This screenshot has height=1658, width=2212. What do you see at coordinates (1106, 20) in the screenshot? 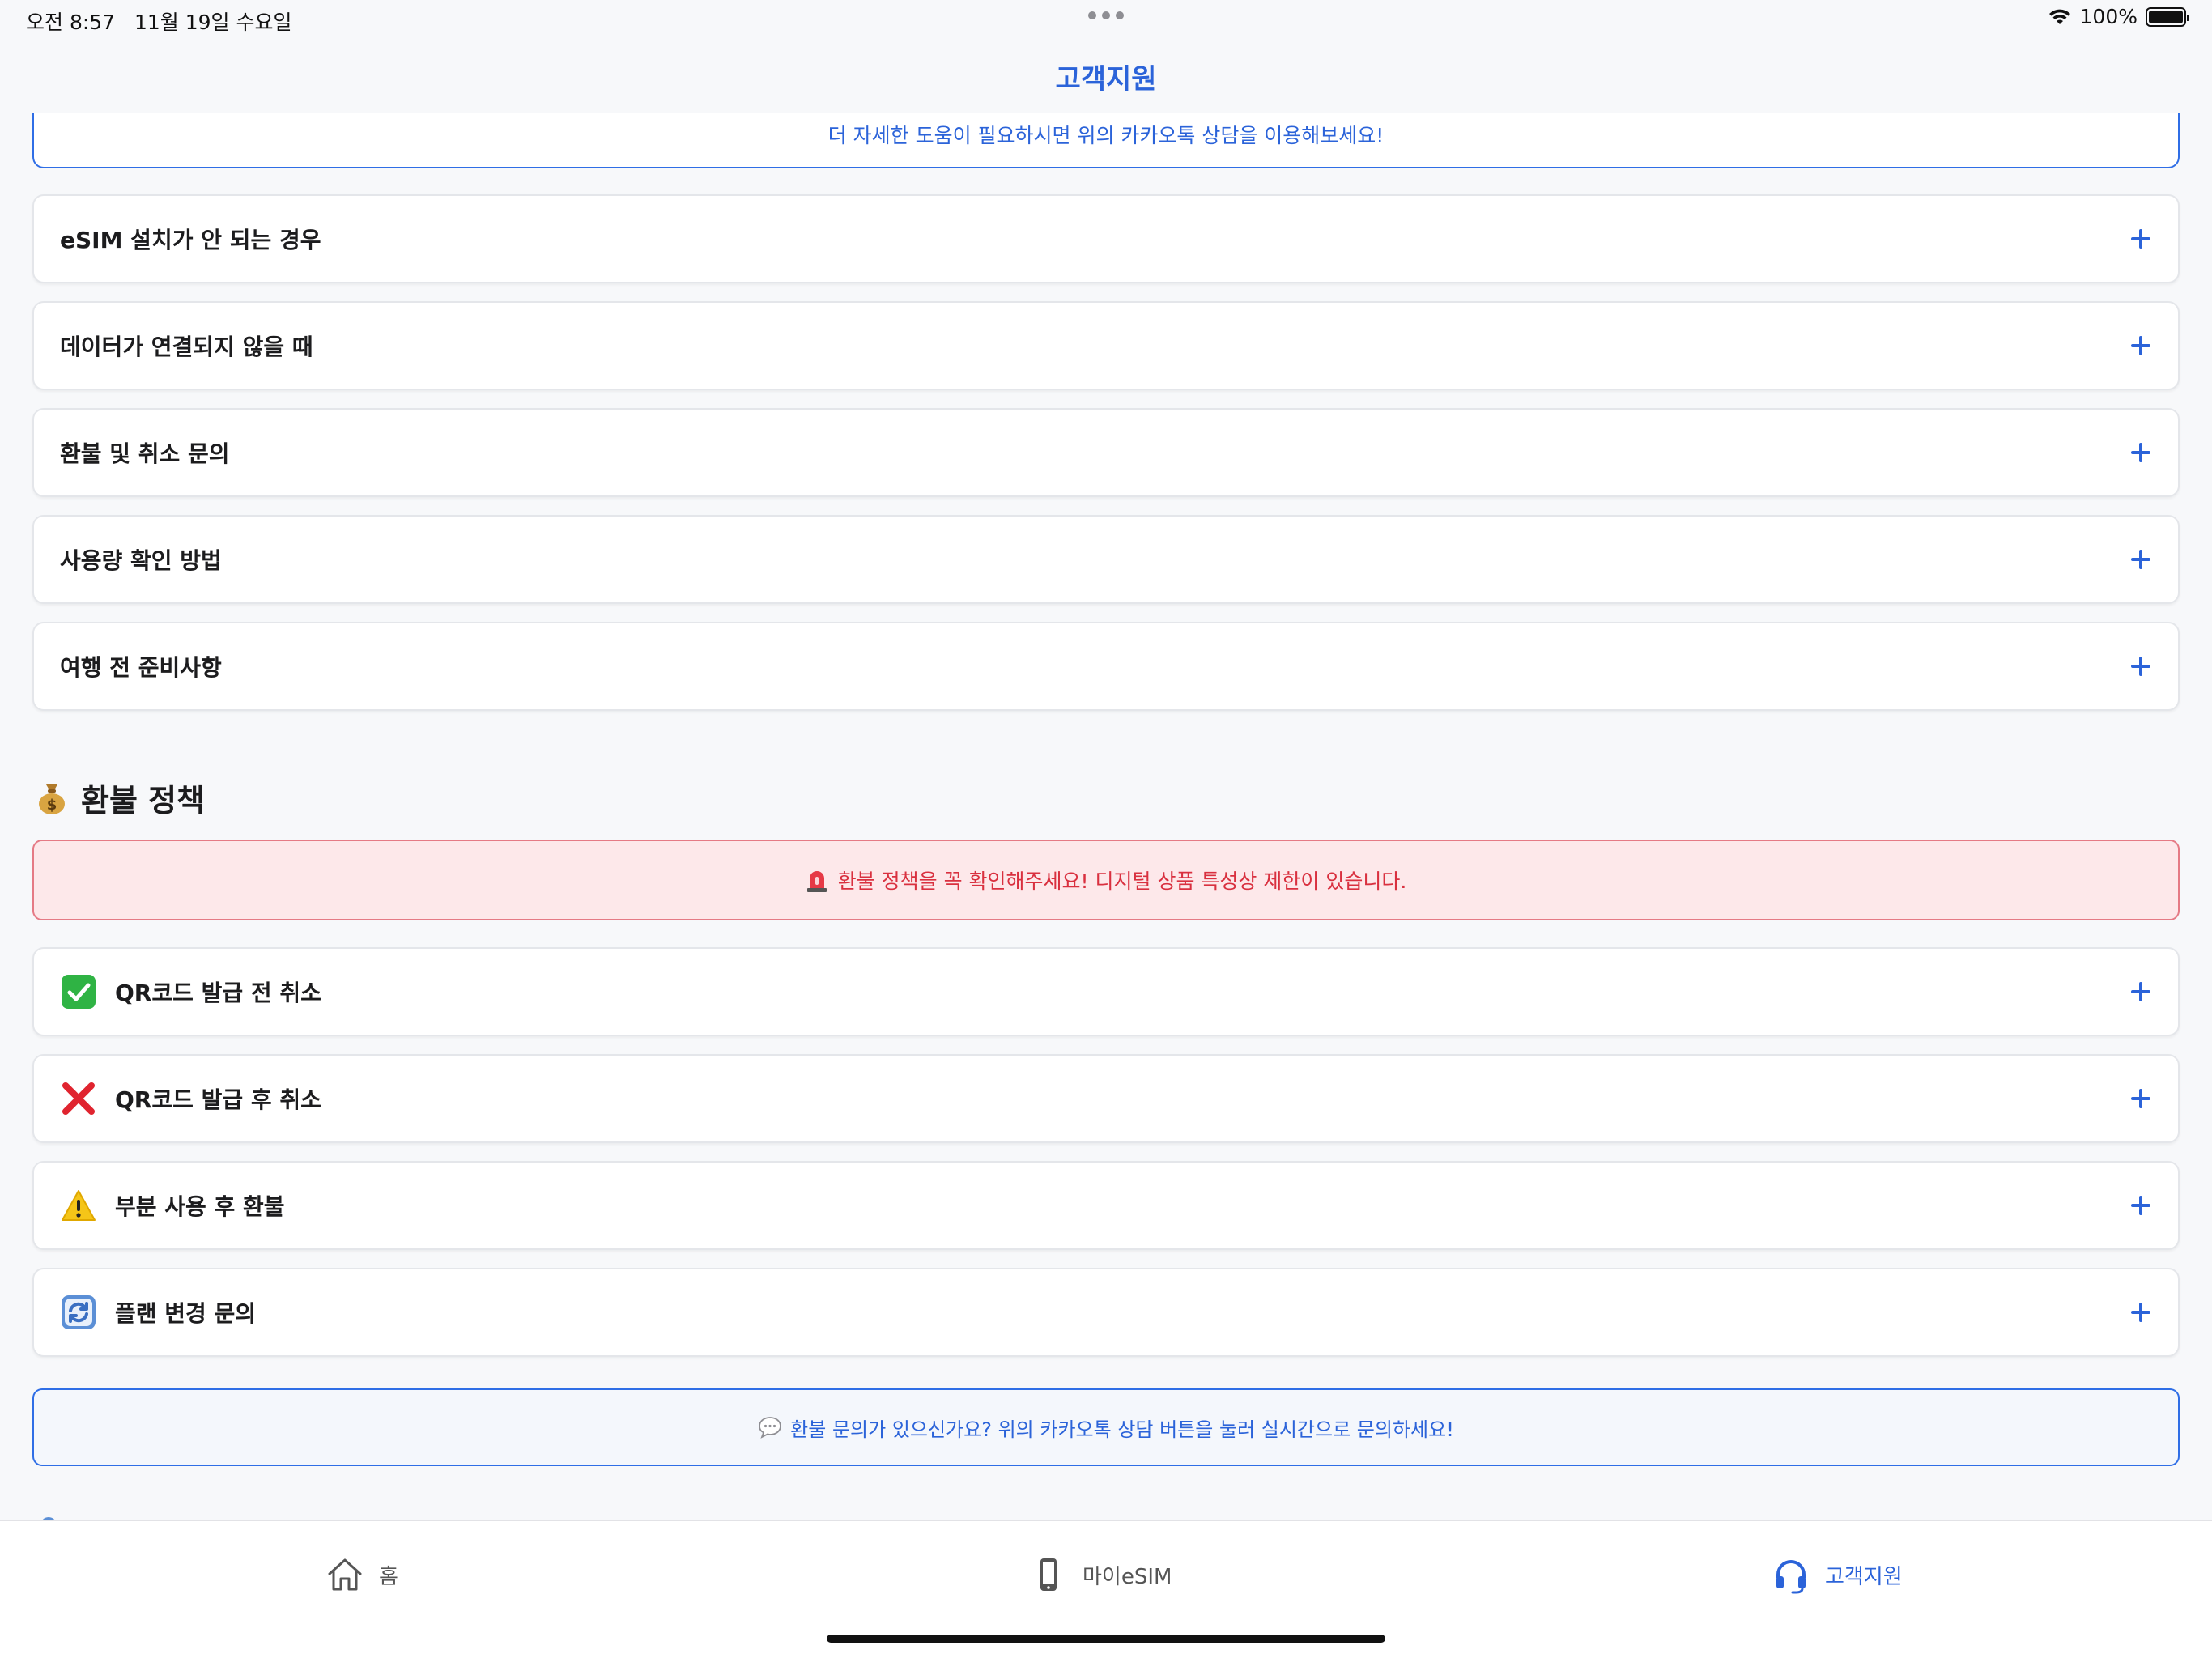
I see `status-bar: 오전 8:57 11월 19일 수요일 100%` at bounding box center [1106, 20].